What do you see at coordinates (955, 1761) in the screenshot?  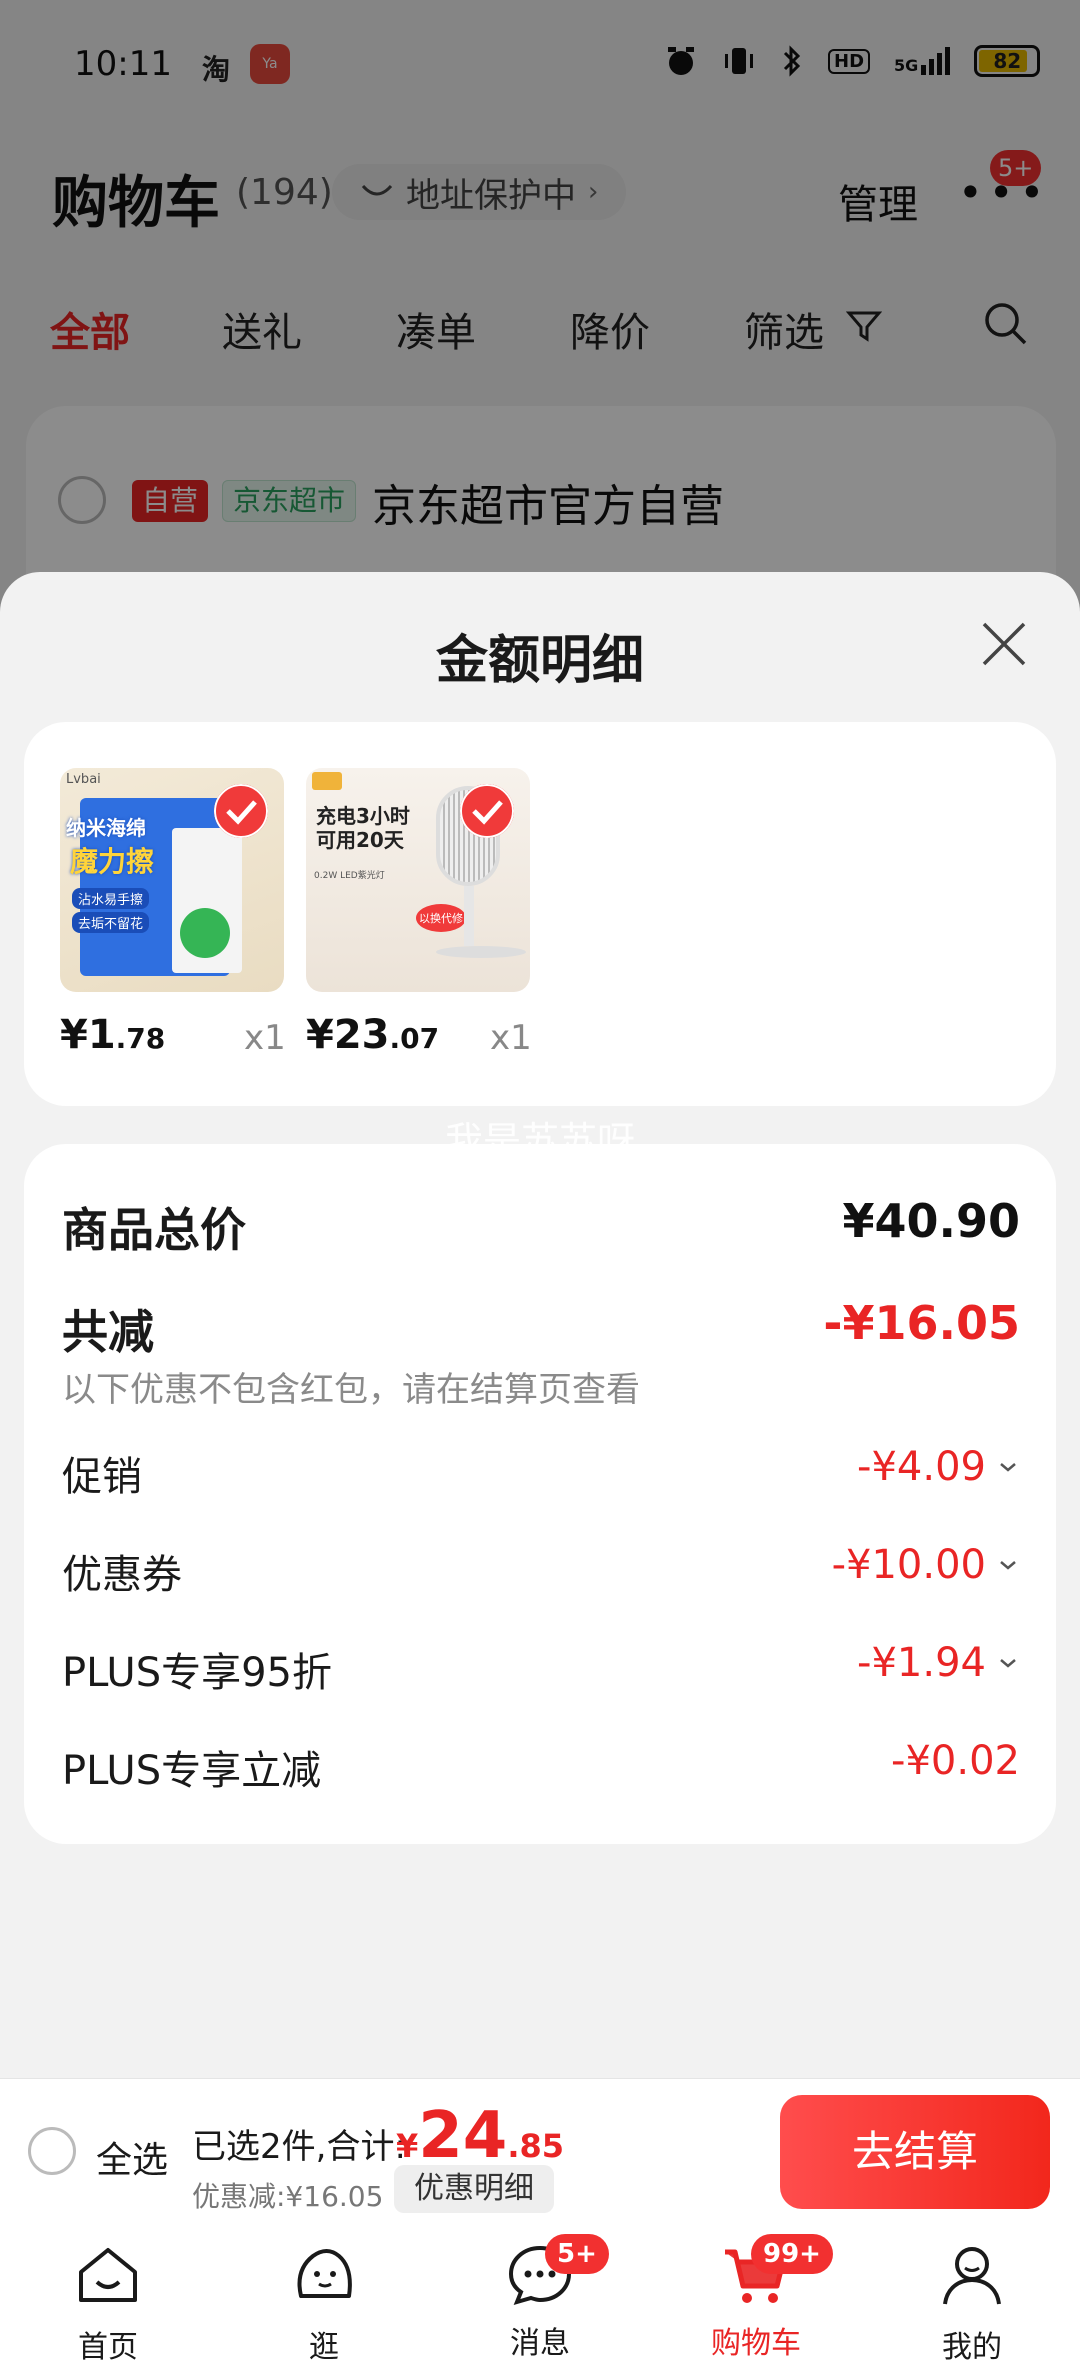 I see `plus-instant-value: -¥0.02` at bounding box center [955, 1761].